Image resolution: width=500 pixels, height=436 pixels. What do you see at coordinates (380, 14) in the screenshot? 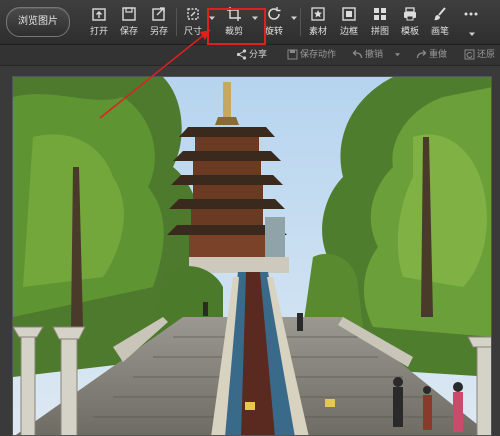
I see `grid-icon` at bounding box center [380, 14].